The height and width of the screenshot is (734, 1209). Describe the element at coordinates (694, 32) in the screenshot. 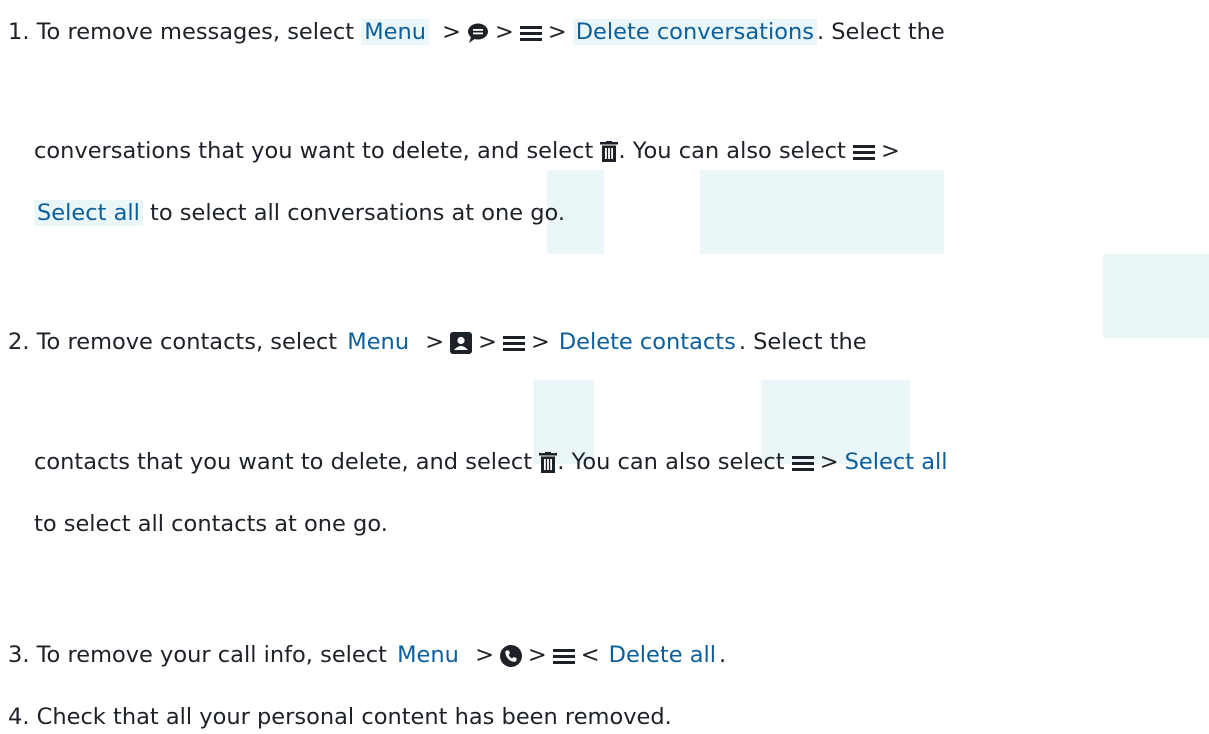

I see `delete-conversations-keyword: Delete conversations` at that location.